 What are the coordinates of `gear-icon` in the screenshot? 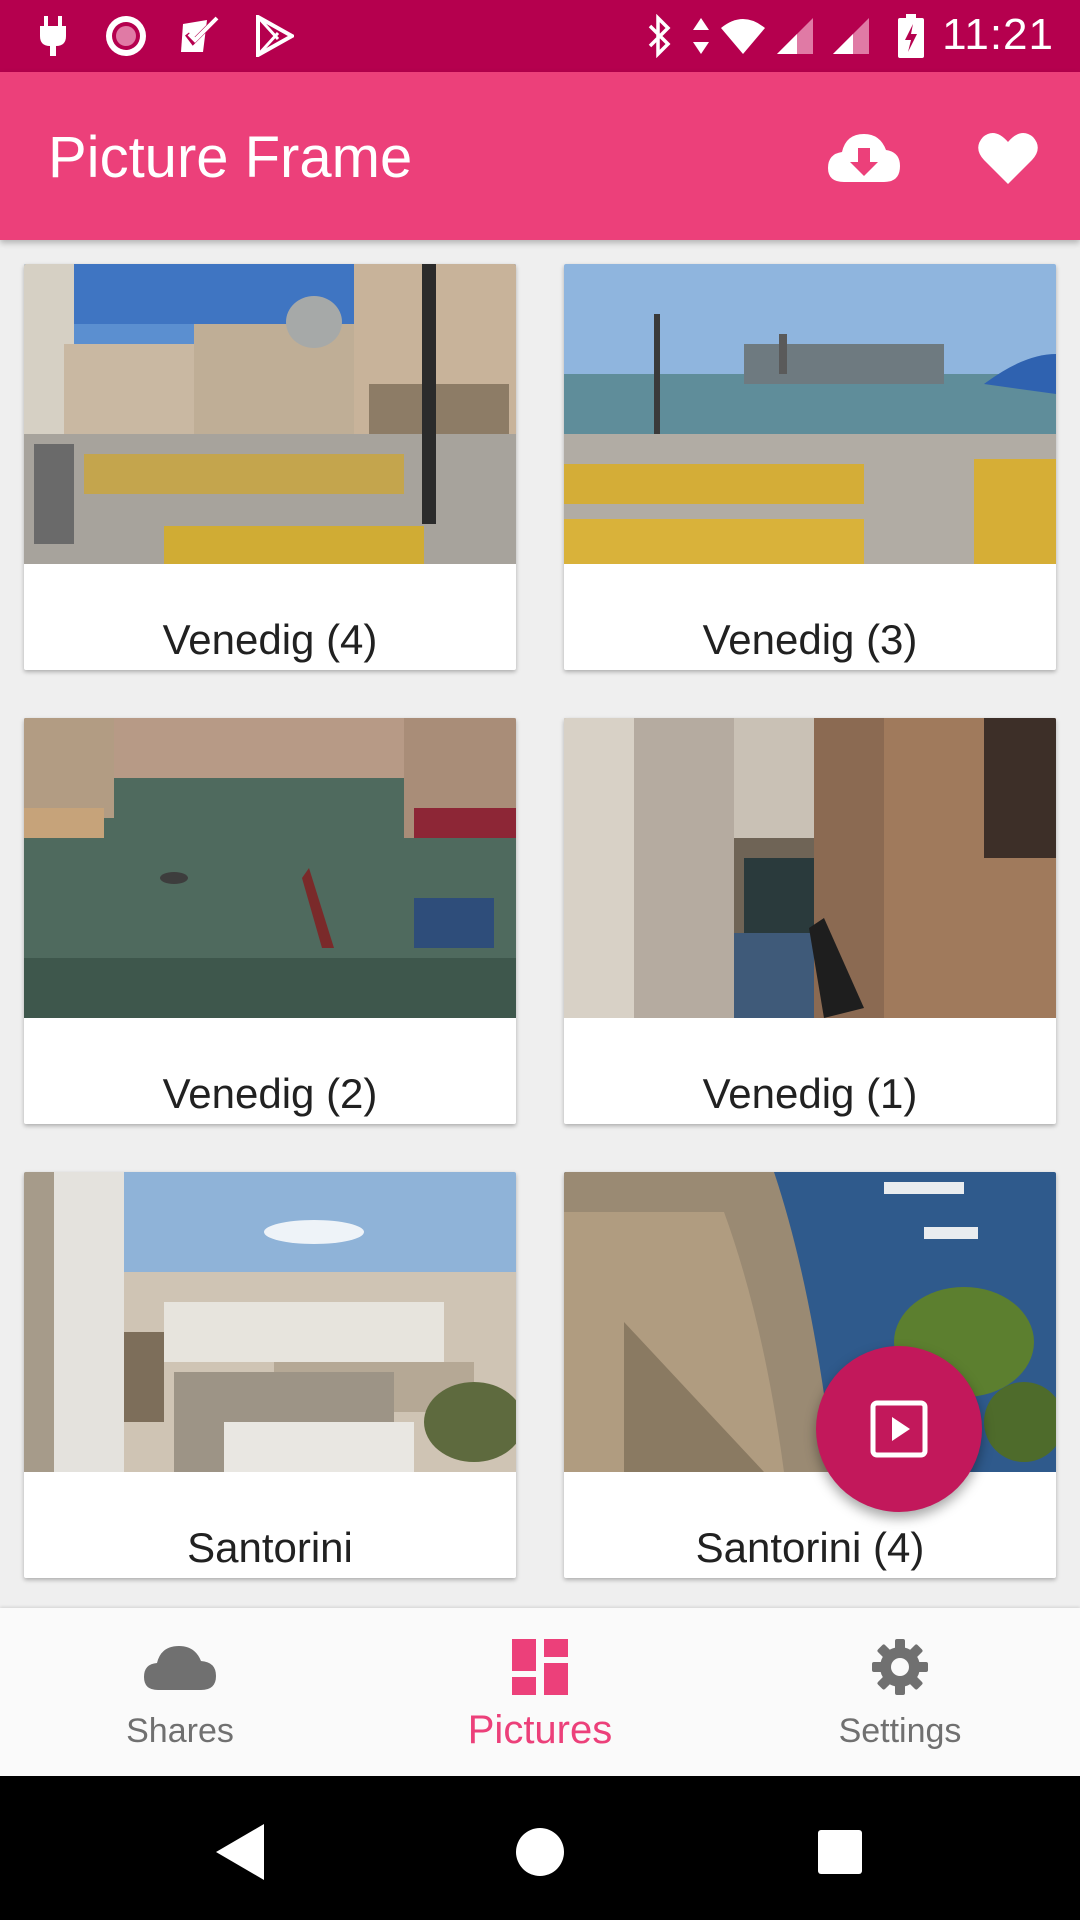 It's located at (900, 1667).